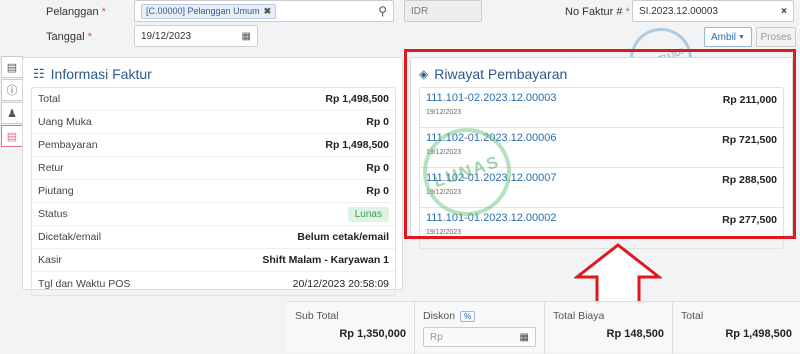 The image size is (800, 354). What do you see at coordinates (776, 37) in the screenshot?
I see `proses-button: Proses` at bounding box center [776, 37].